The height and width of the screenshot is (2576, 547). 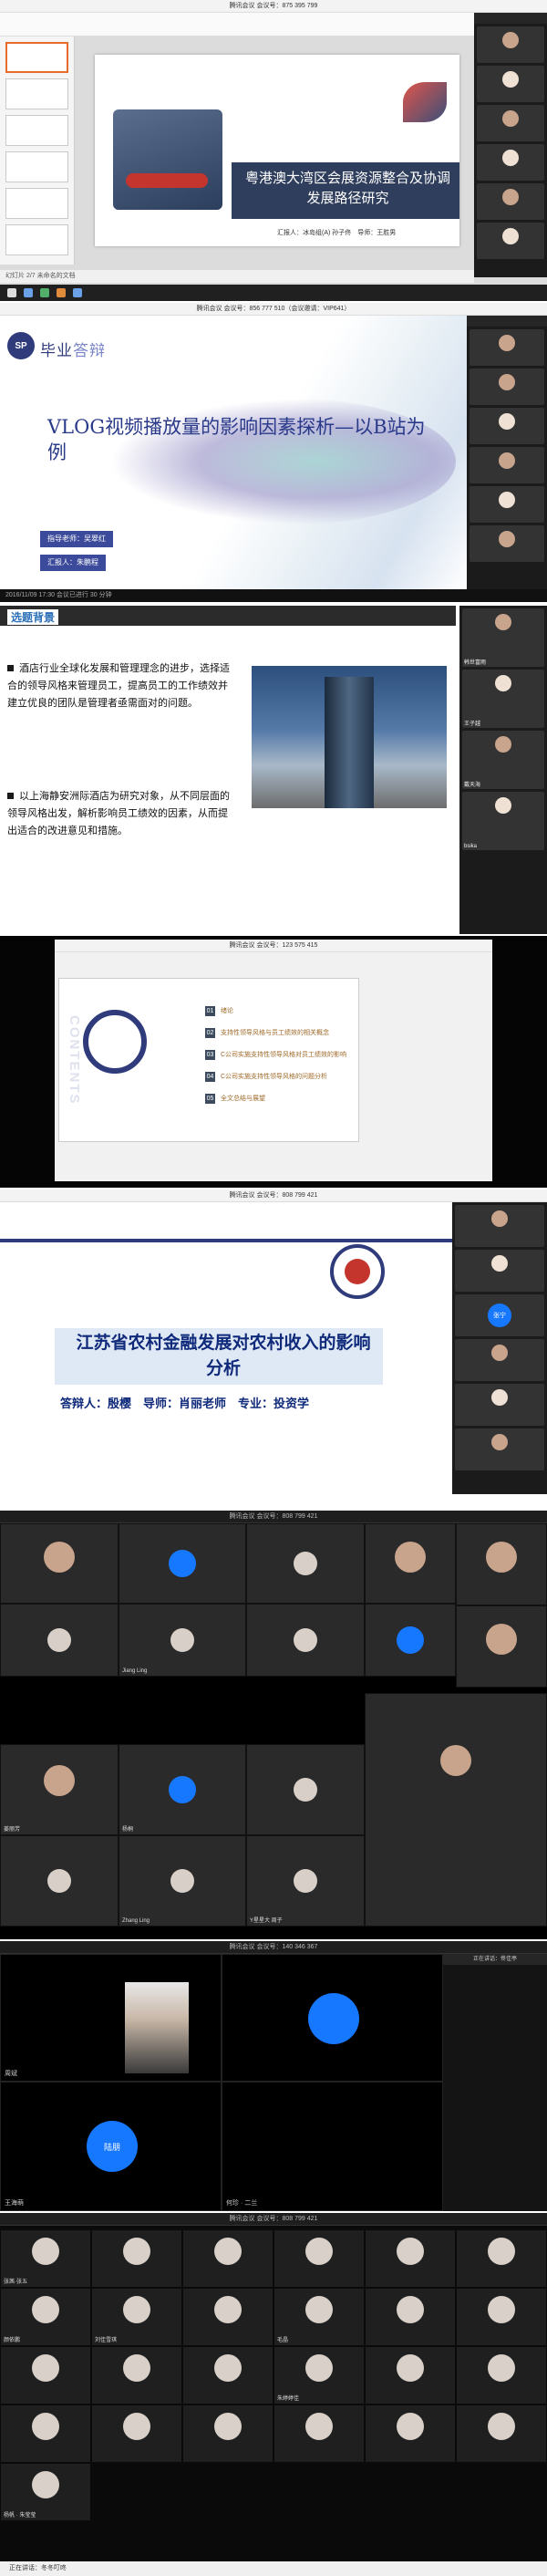 What do you see at coordinates (45, 2258) in the screenshot?
I see `video-tile: 张茜·张五` at bounding box center [45, 2258].